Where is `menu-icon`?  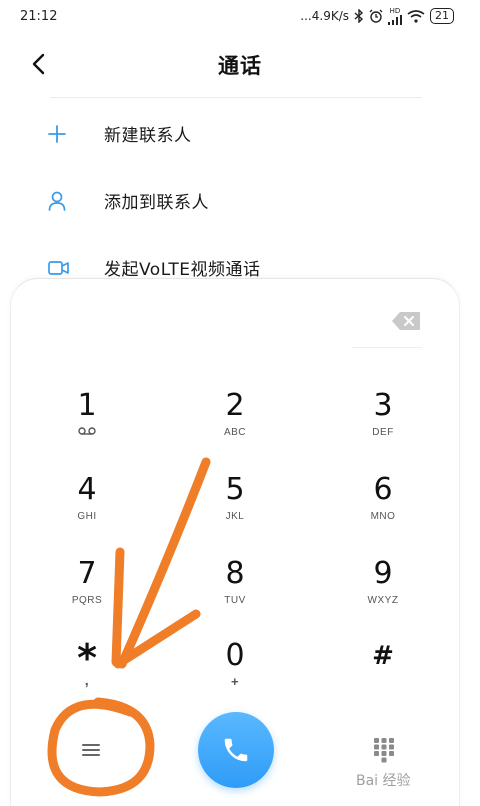 menu-icon is located at coordinates (91, 750).